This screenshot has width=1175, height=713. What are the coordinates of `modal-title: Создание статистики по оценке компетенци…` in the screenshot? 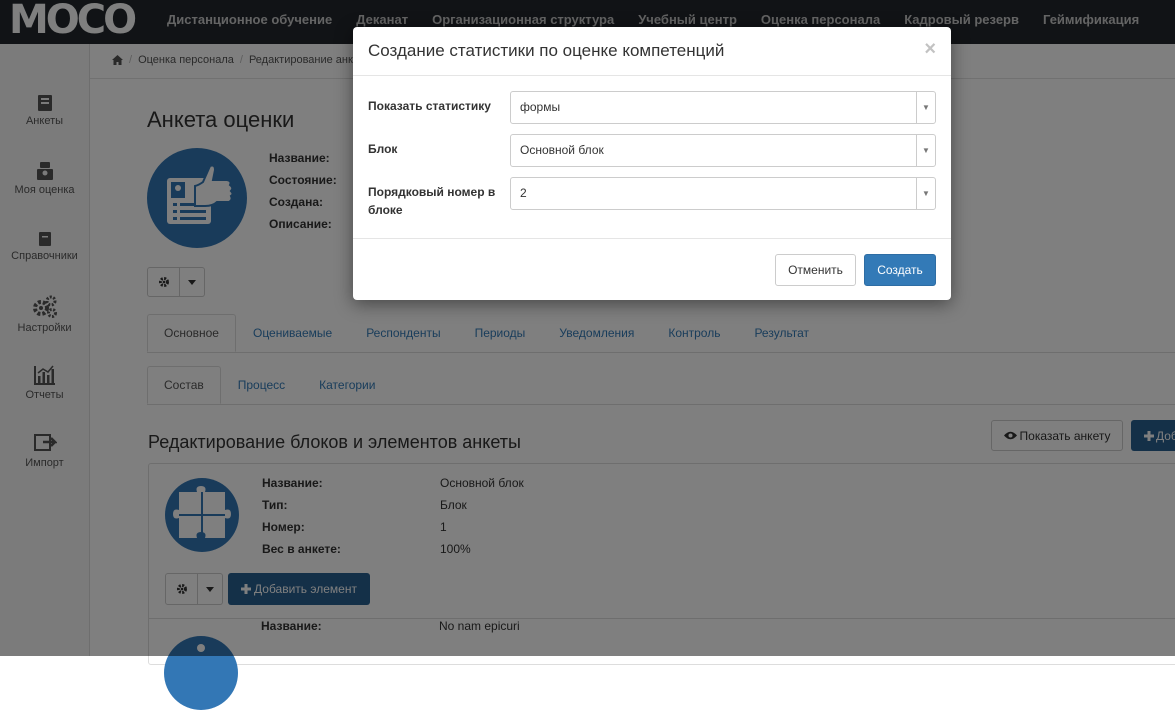 It's located at (546, 50).